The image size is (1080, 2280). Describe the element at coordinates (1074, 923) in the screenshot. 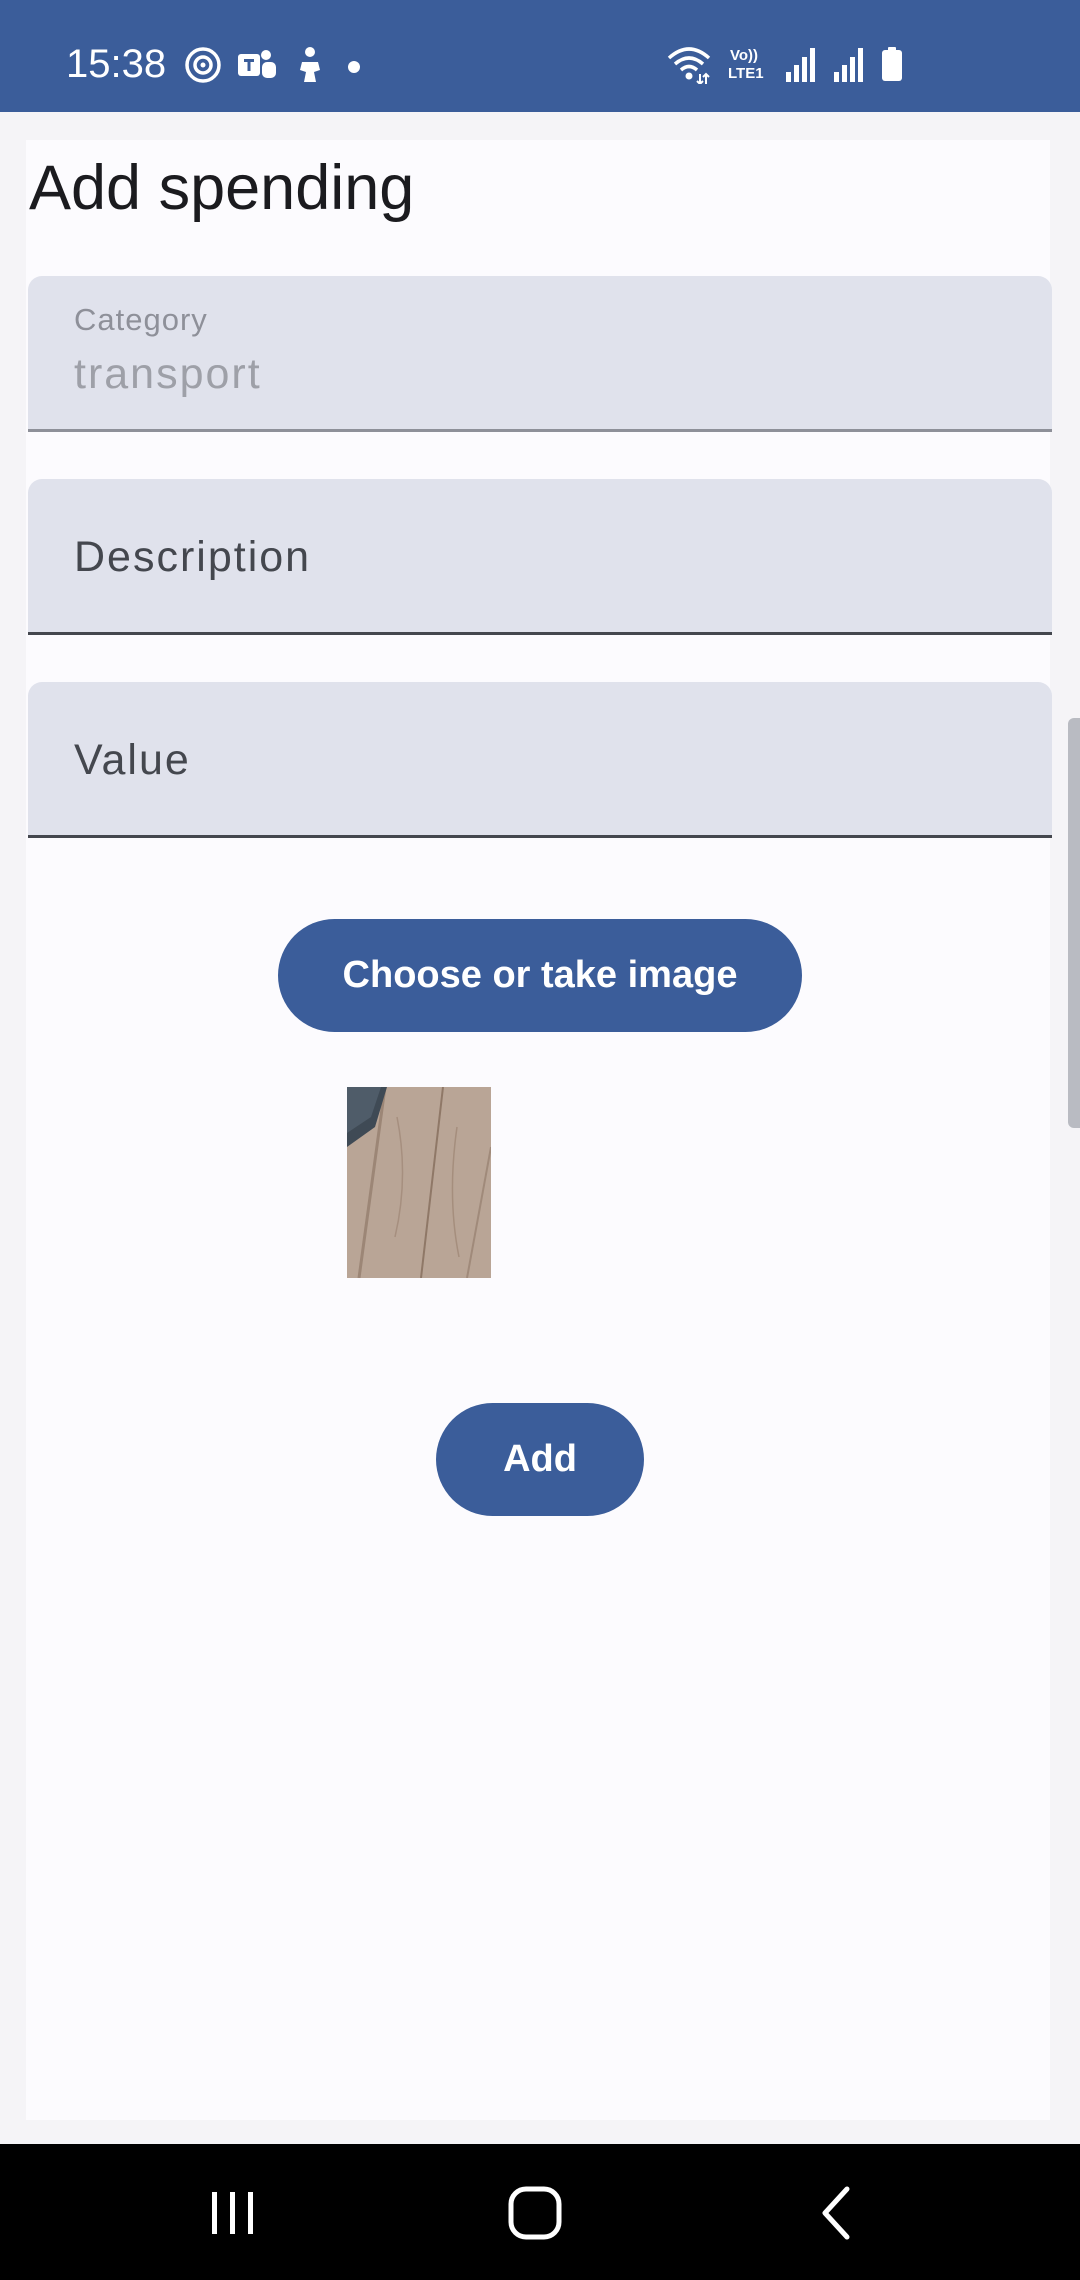

I see `scrollbar` at that location.